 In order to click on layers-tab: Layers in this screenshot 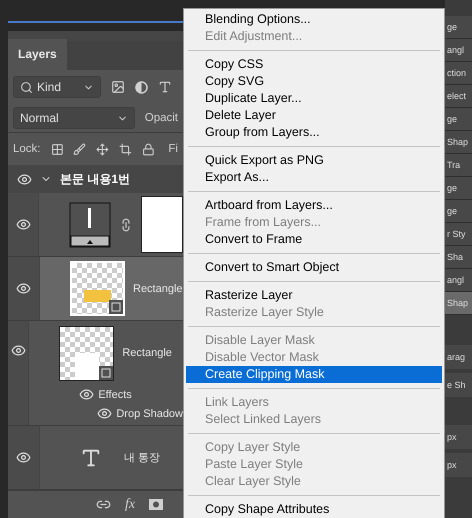, I will do `click(37, 54)`.